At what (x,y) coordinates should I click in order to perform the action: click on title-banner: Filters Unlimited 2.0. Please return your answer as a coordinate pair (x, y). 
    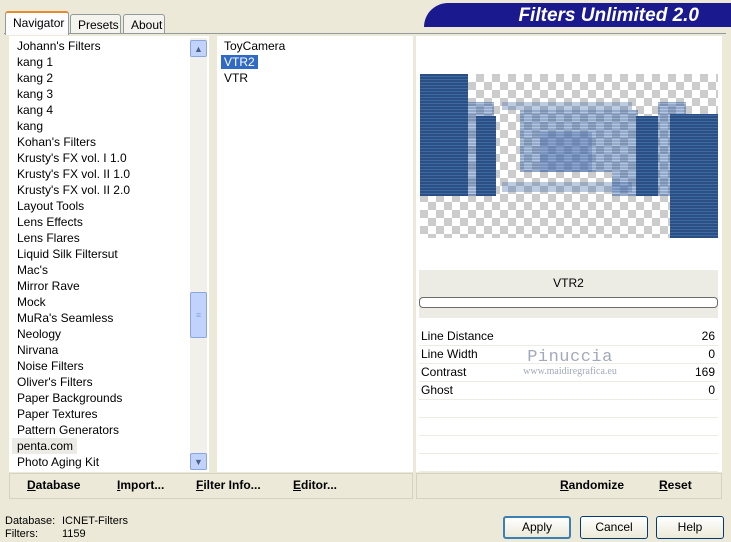
    Looking at the image, I should click on (577, 15).